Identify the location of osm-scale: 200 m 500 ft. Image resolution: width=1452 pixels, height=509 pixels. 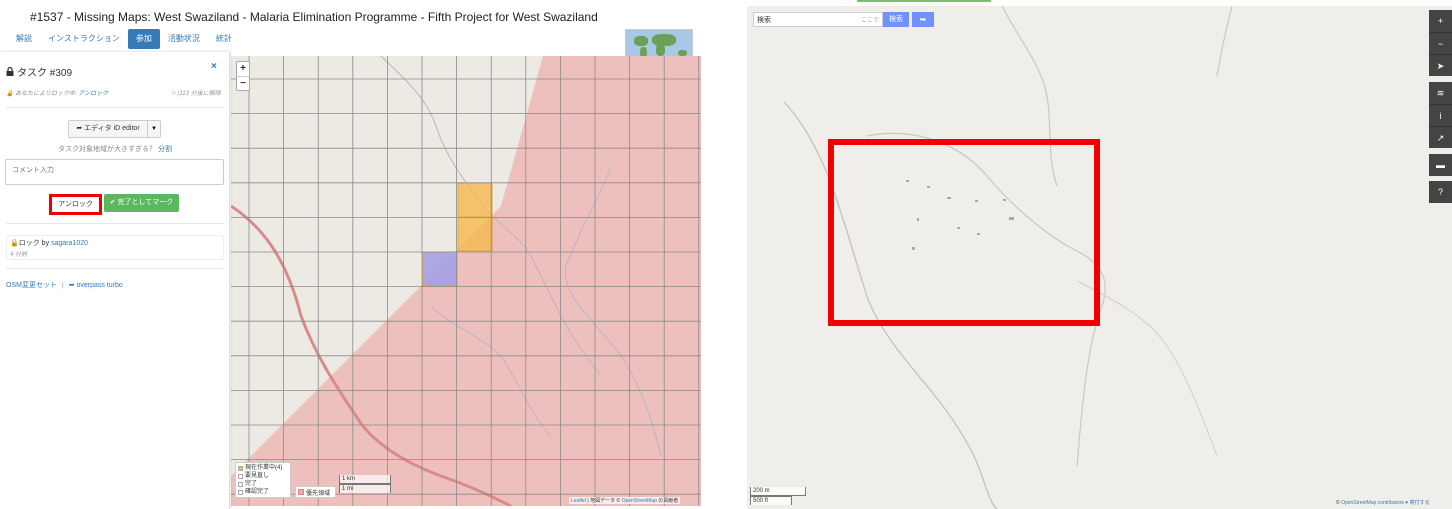
(778, 496).